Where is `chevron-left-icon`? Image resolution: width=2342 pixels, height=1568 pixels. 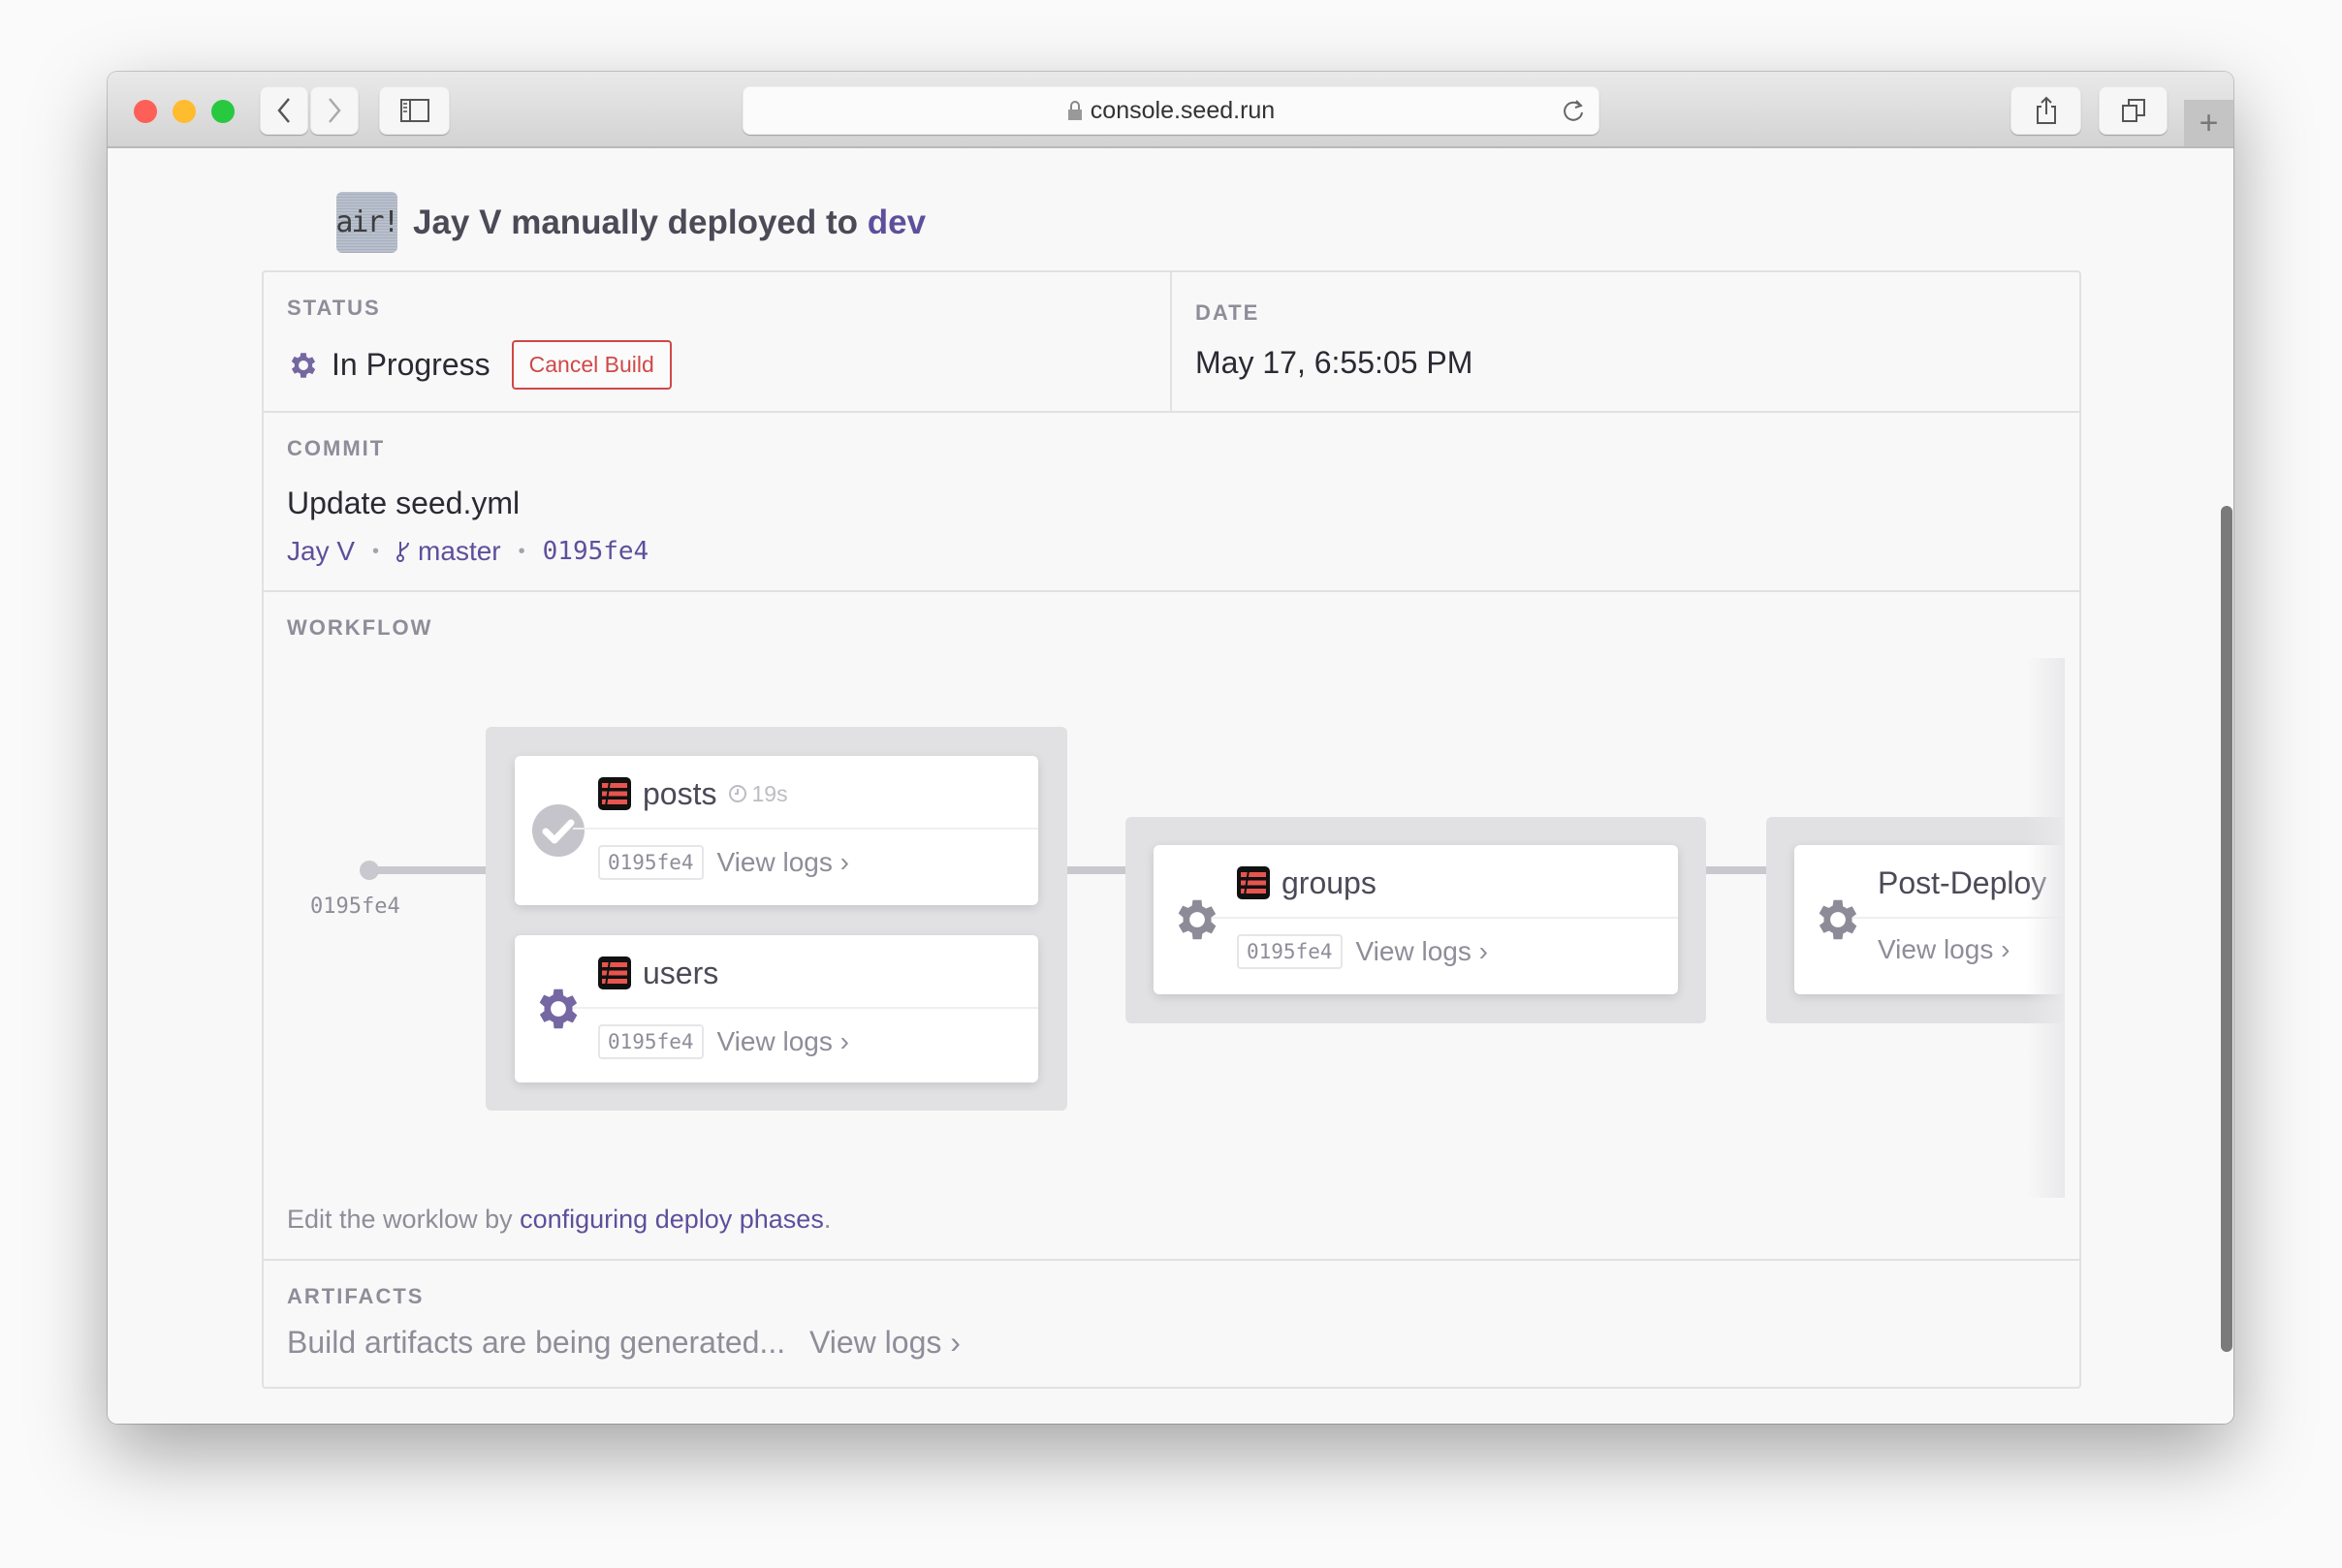
chevron-left-icon is located at coordinates (283, 110).